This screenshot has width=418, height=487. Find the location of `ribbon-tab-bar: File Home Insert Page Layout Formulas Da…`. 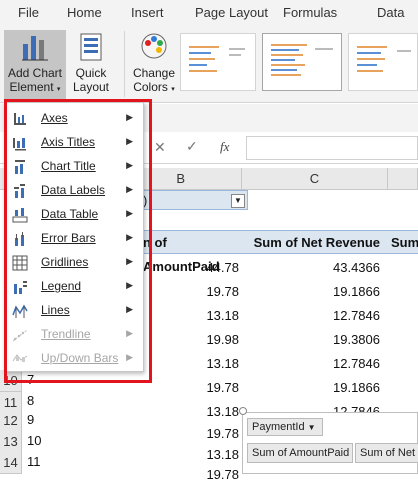

ribbon-tab-bar: File Home Insert Page Layout Formulas Da… is located at coordinates (209, 14).